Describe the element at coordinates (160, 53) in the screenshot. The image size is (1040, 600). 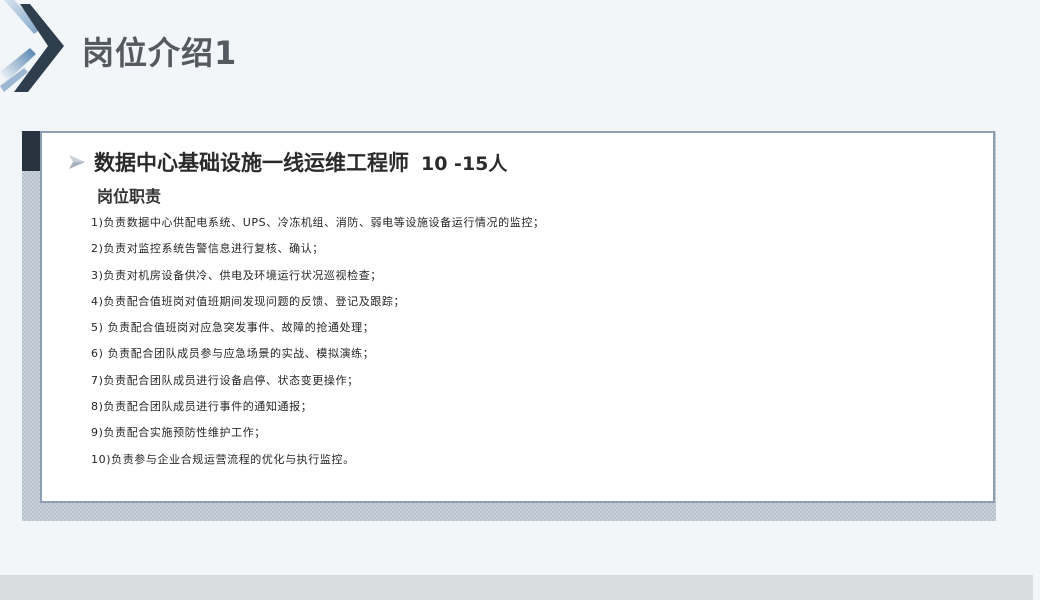
I see `page-title: 岗位介绍1` at that location.